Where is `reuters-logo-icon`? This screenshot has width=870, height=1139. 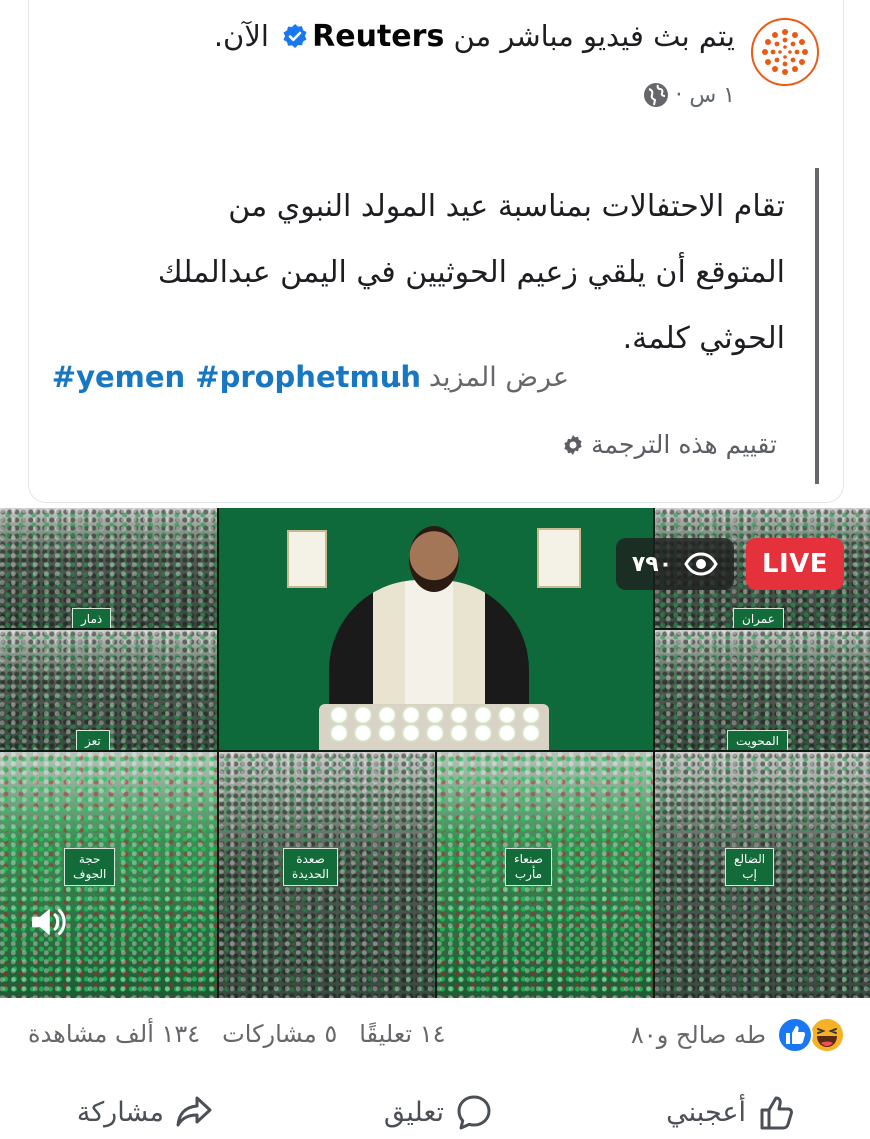
reuters-logo-icon is located at coordinates (785, 52).